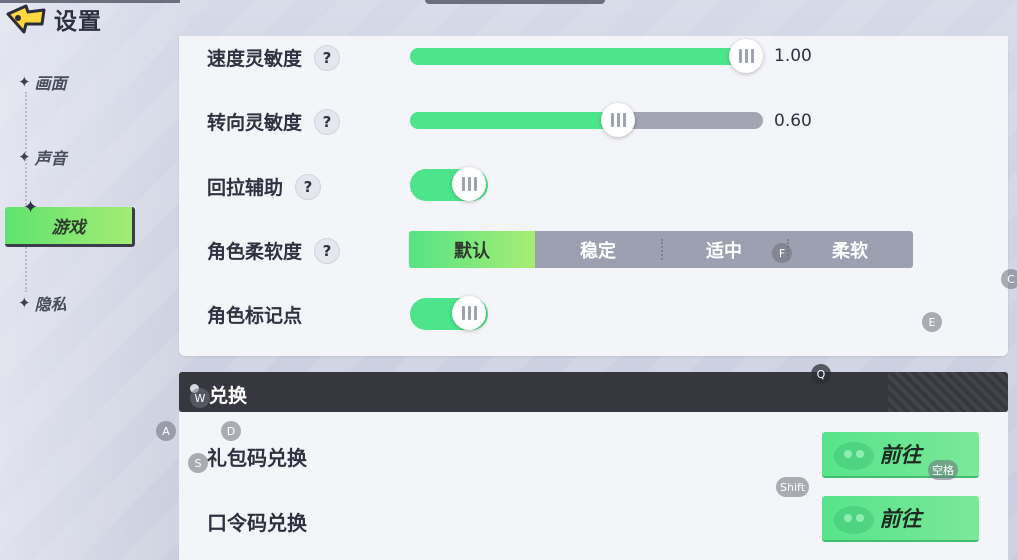 The height and width of the screenshot is (560, 1017). Describe the element at coordinates (26, 192) in the screenshot. I see `sidebar-connector-line` at that location.